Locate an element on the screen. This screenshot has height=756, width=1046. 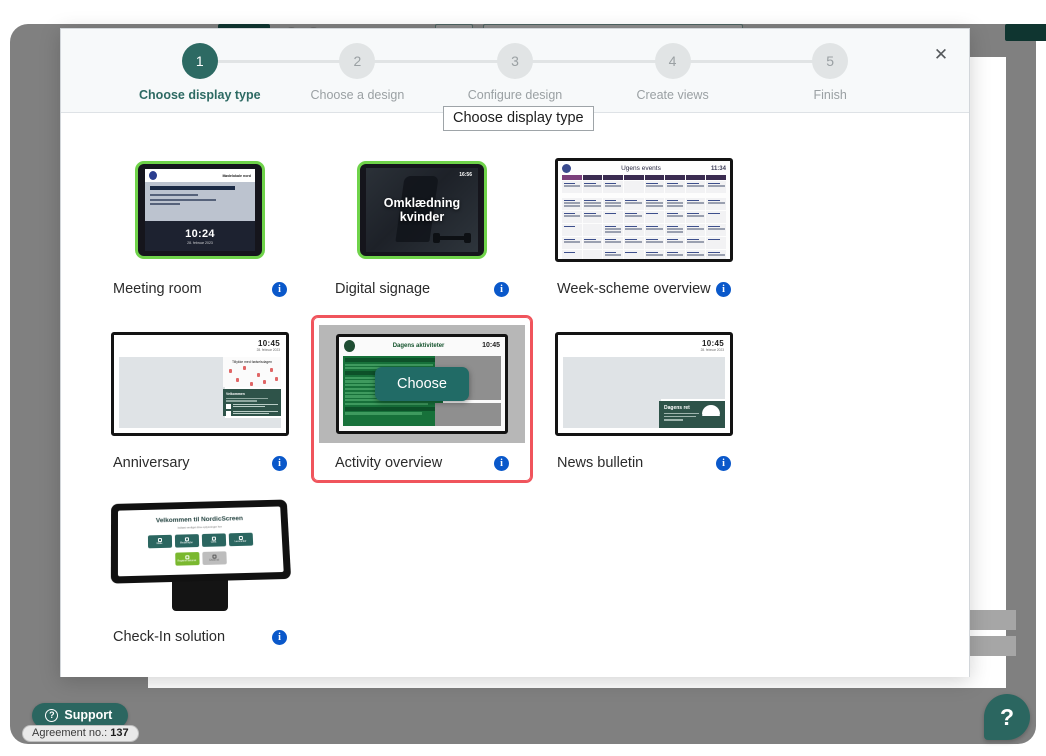
thumbnail-digital-signage: 16:56 Omklædning kvinder is located at coordinates (422, 210).